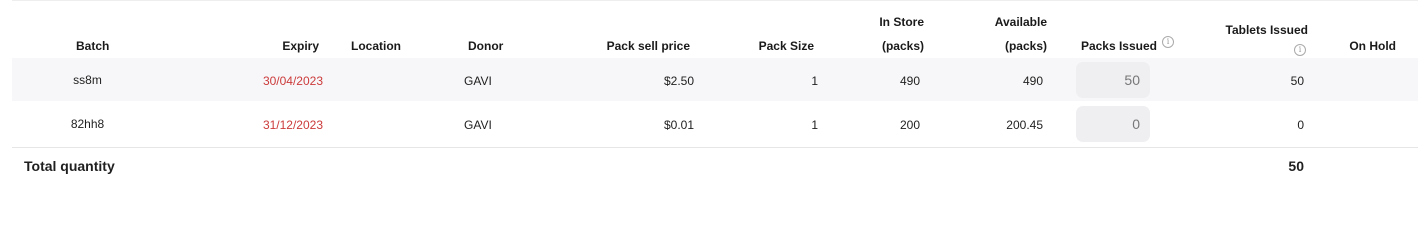 The width and height of the screenshot is (1418, 240). Describe the element at coordinates (1296, 166) in the screenshot. I see `total-quantity-value: 50` at that location.